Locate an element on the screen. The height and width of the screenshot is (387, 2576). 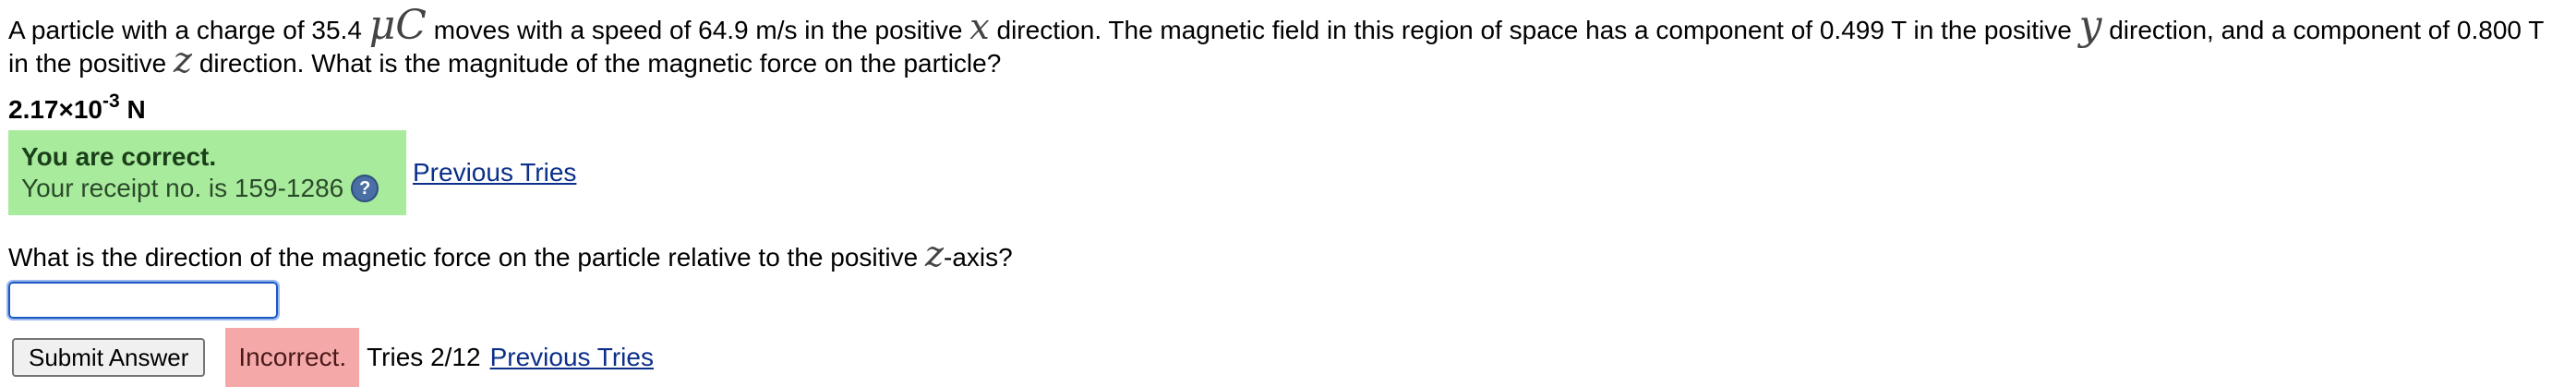
var-z: z is located at coordinates (183, 60).